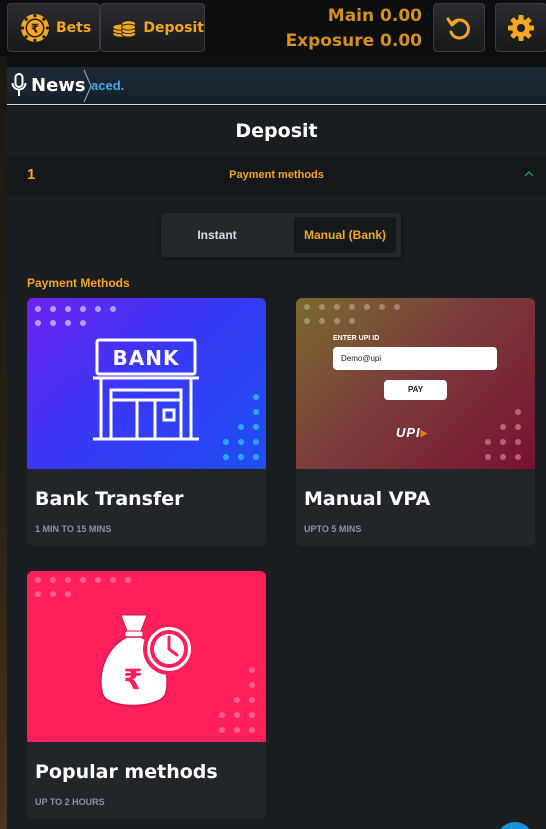  I want to click on deposit-label: Deposit, so click(173, 27).